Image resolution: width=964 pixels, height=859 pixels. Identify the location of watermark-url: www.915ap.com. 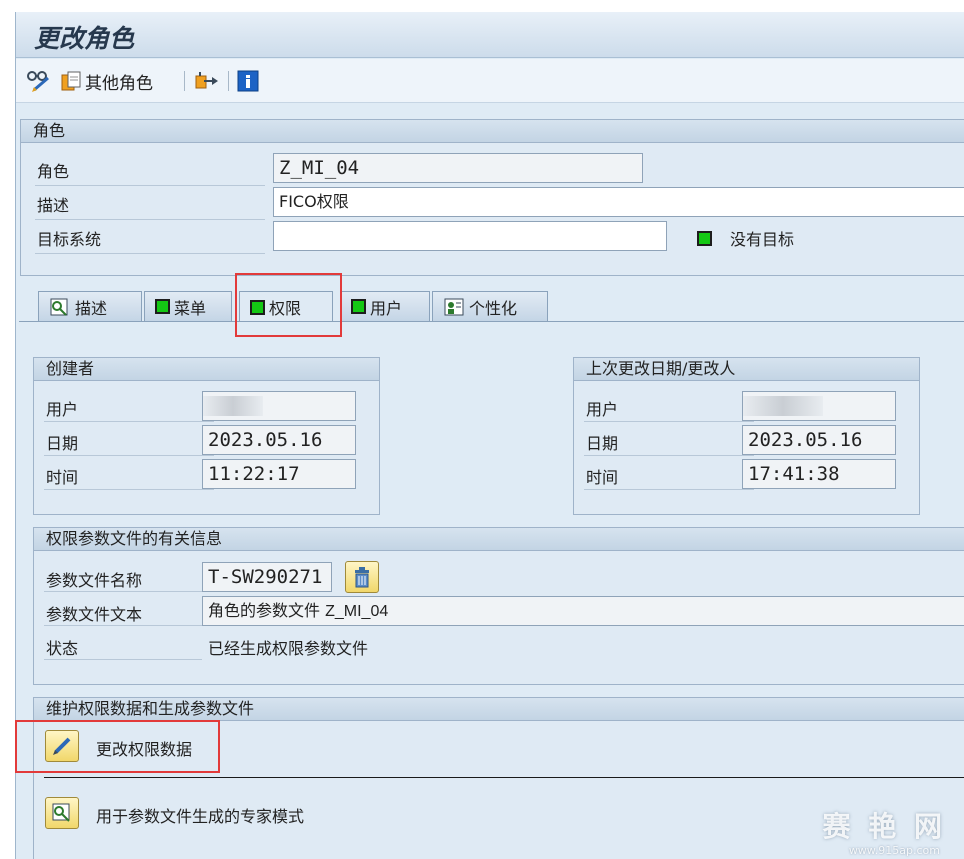
(894, 850).